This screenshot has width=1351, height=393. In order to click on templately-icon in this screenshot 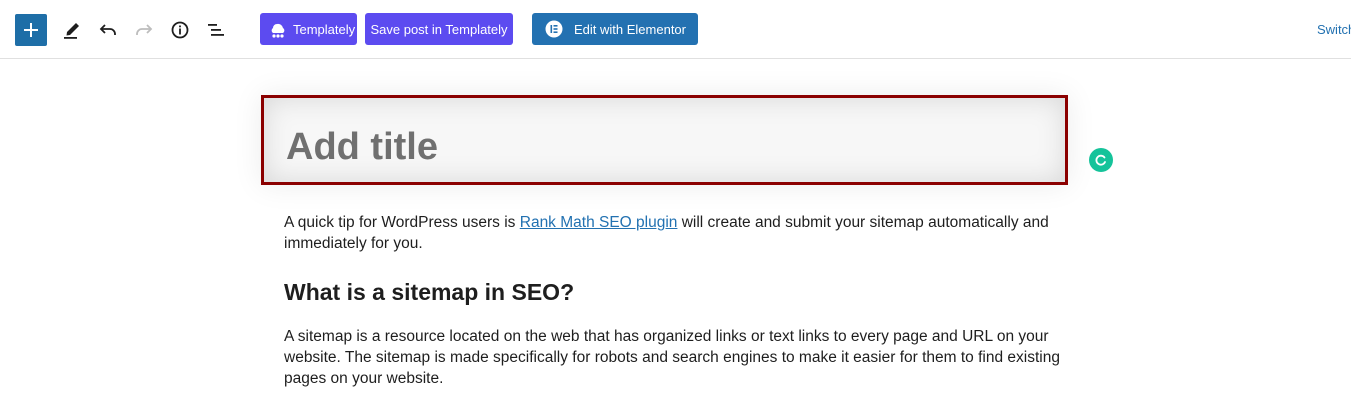, I will do `click(278, 30)`.